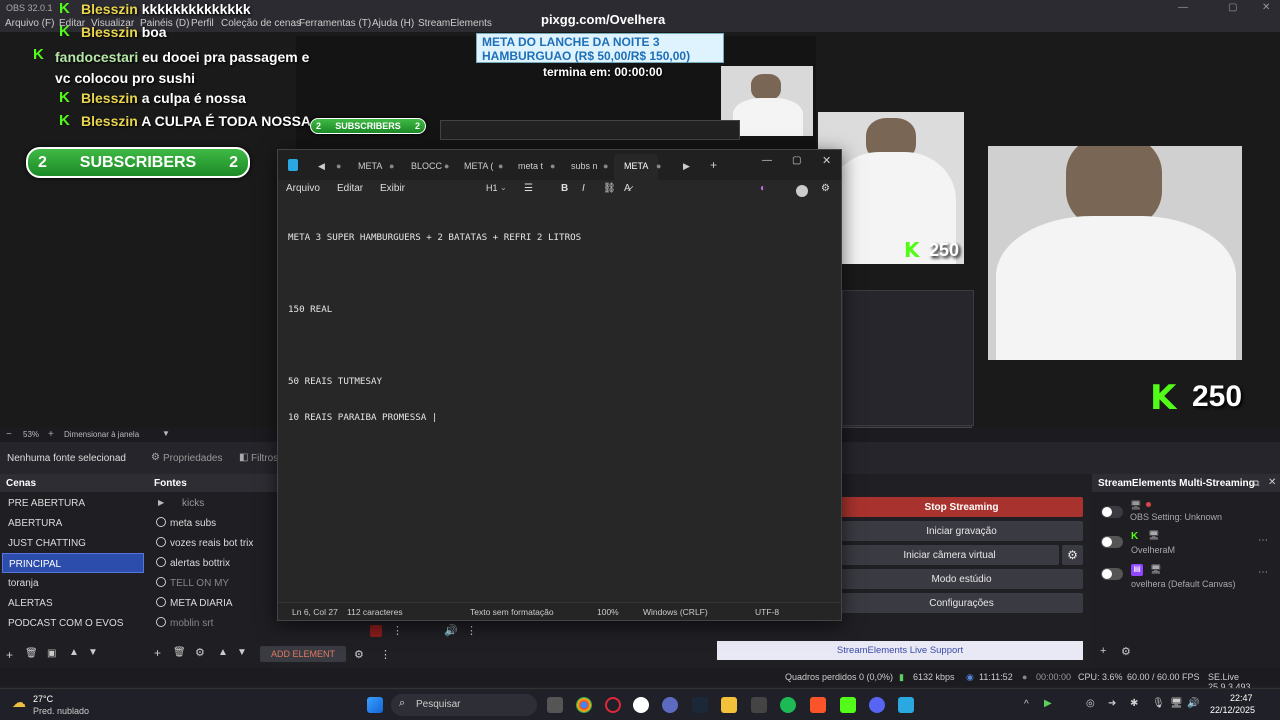  Describe the element at coordinates (478, 166) in the screenshot. I see `tab-meta-2: META (` at that location.